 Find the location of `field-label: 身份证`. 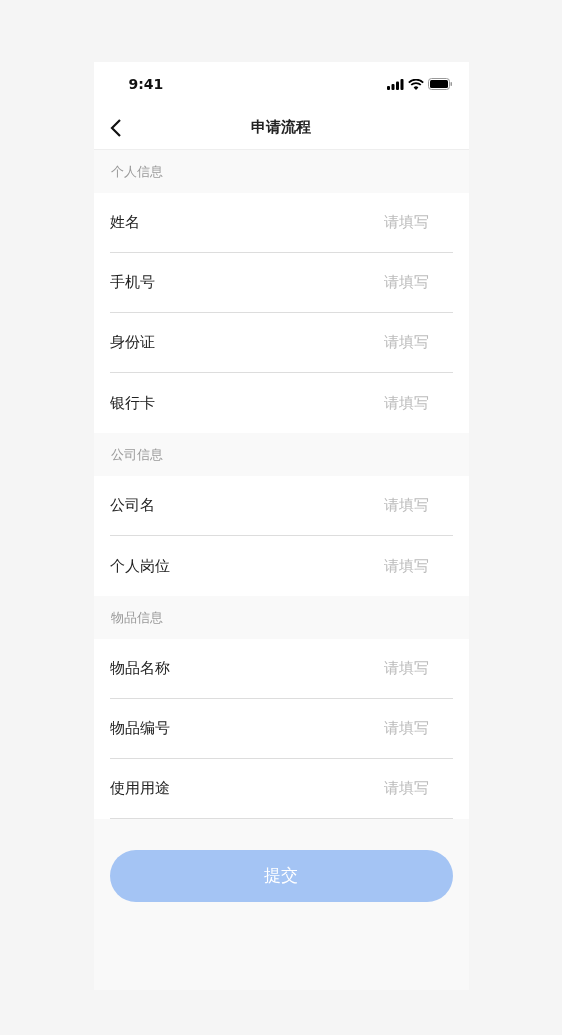

field-label: 身份证 is located at coordinates (132, 343).